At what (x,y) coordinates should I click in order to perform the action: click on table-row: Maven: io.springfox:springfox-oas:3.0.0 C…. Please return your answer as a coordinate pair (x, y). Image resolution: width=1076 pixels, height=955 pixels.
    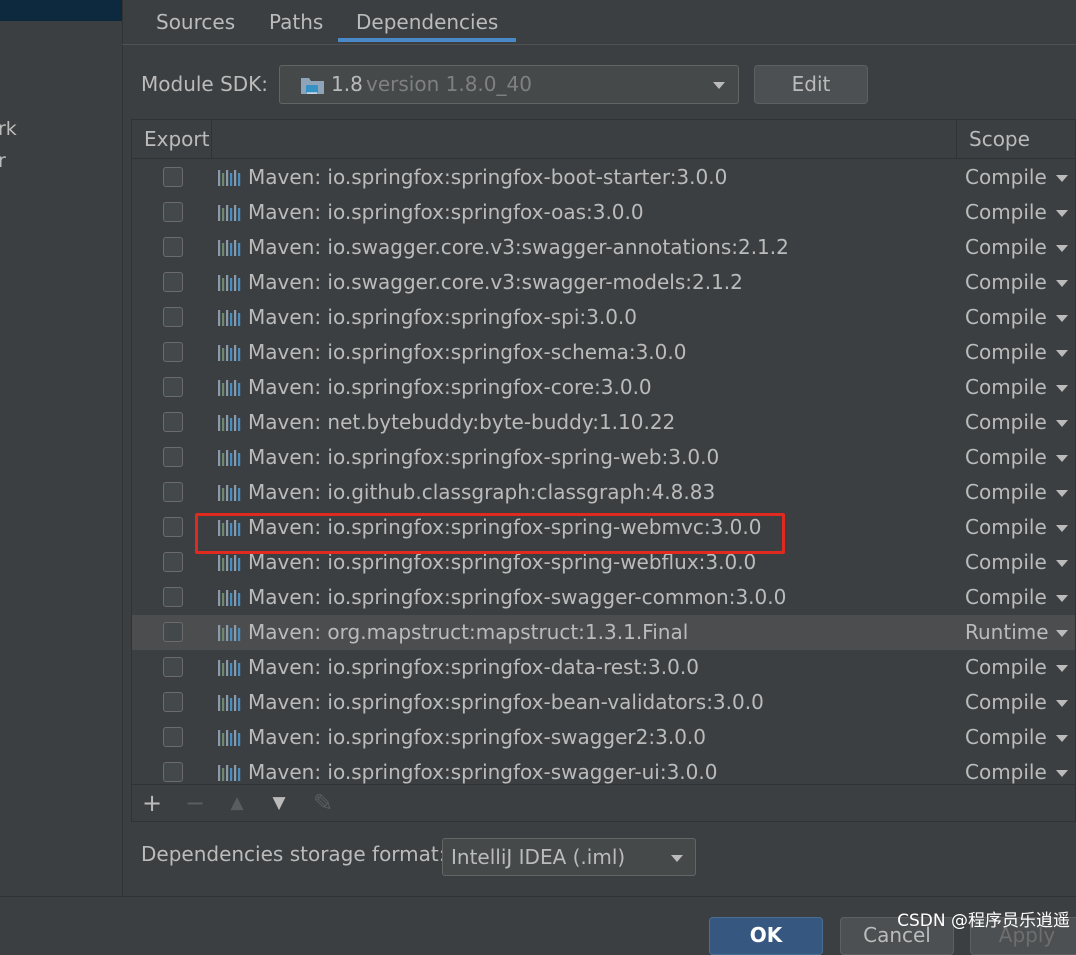
    Looking at the image, I should click on (603, 212).